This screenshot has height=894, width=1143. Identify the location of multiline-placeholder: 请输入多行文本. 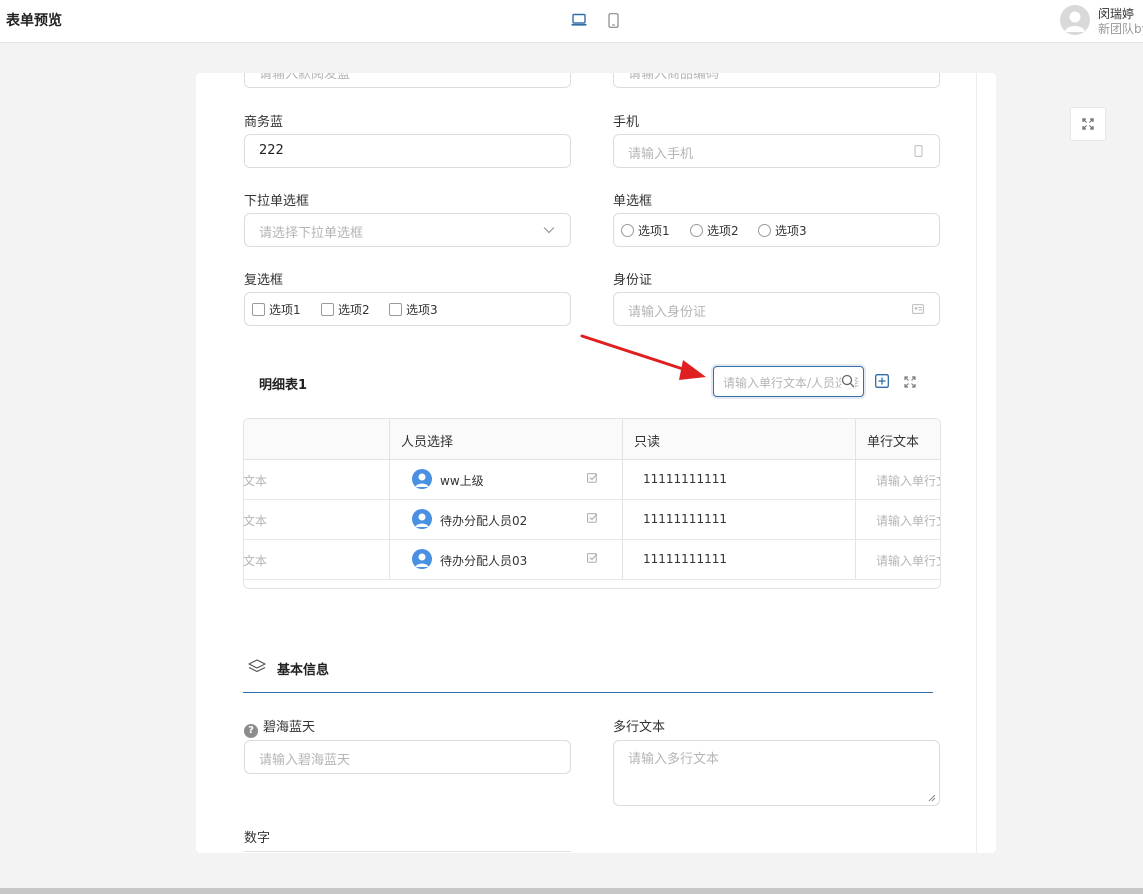
(674, 759).